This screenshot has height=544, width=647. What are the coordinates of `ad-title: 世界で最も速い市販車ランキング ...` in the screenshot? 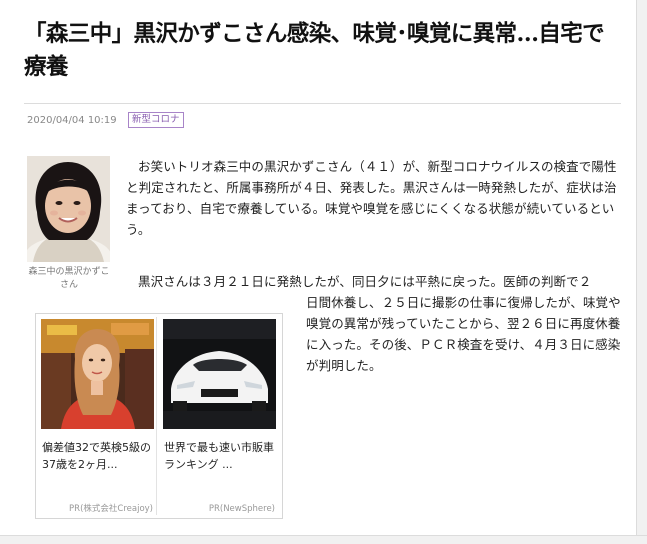 It's located at (220, 456).